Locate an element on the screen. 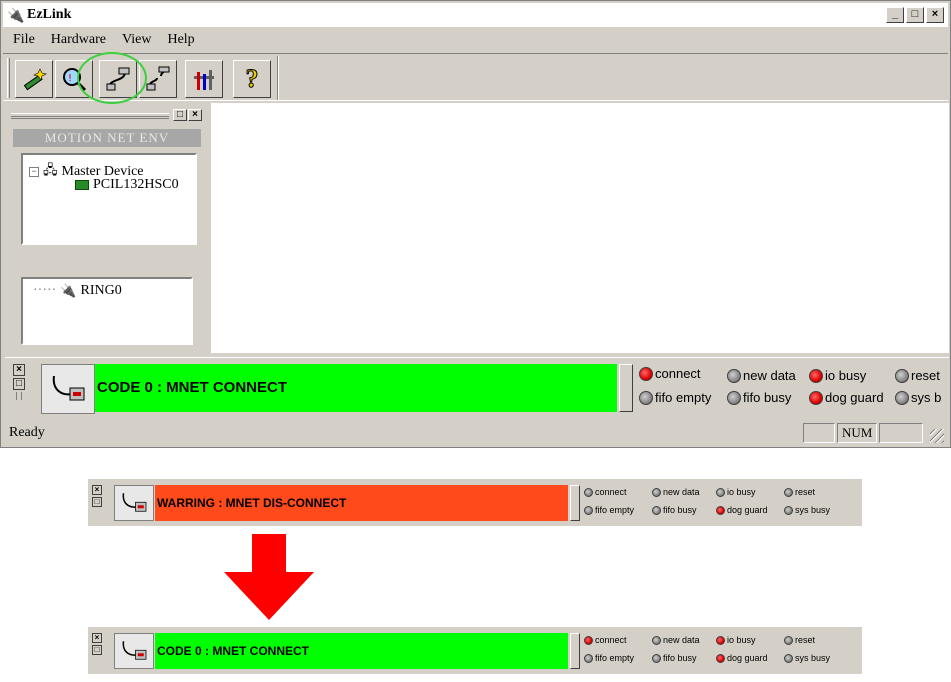 The width and height of the screenshot is (951, 682). led-sys-busy: sys b is located at coordinates (918, 397).